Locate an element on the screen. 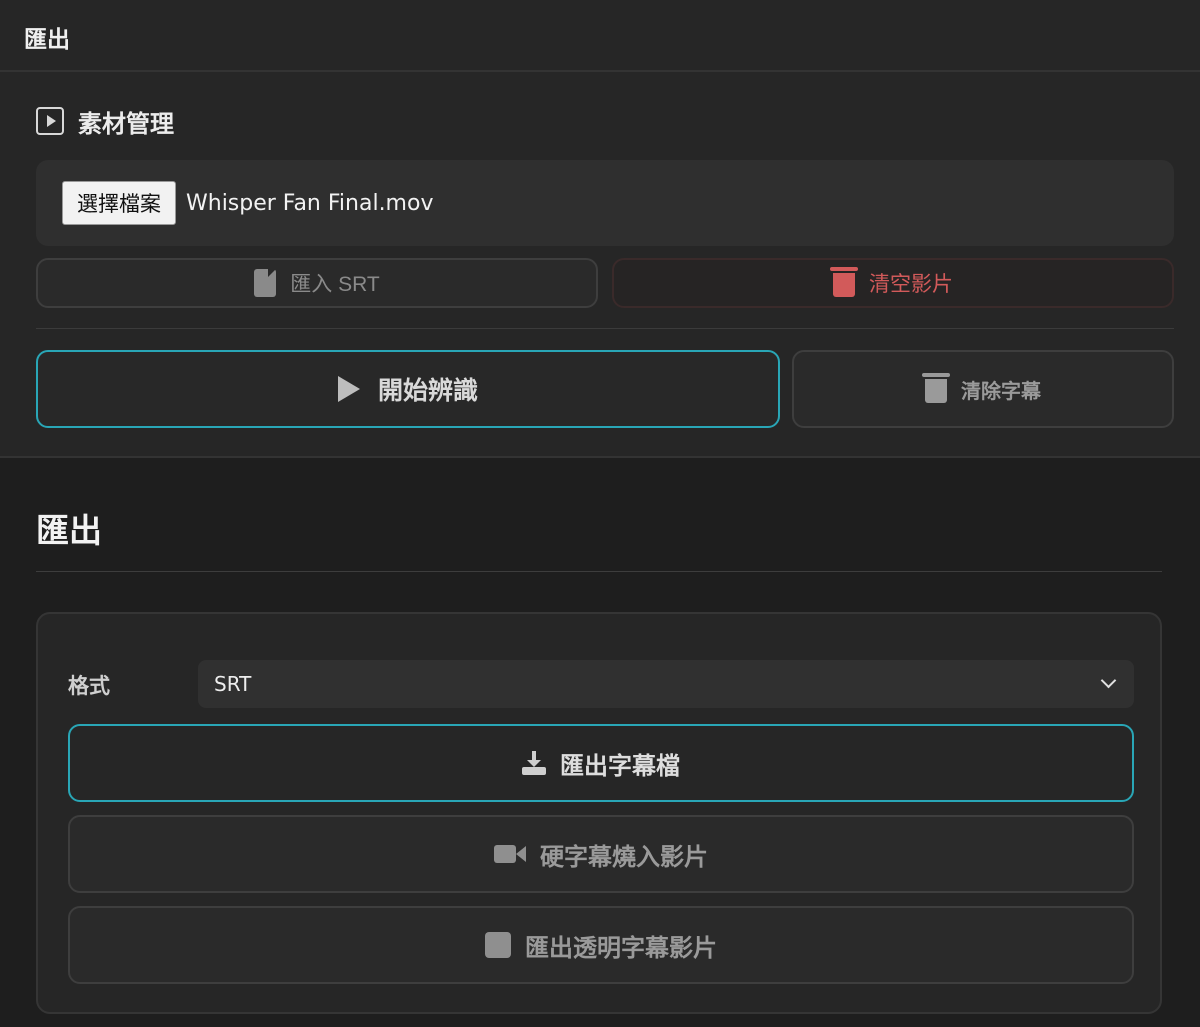 This screenshot has height=1027, width=1200. asset-section-header: 素材管理 is located at coordinates (105, 122).